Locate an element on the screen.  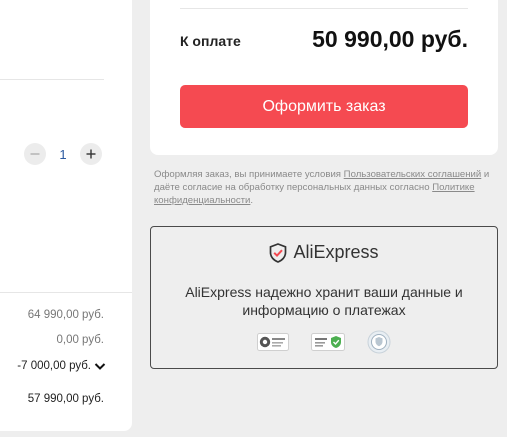
quantity-value: 1 is located at coordinates (63, 154).